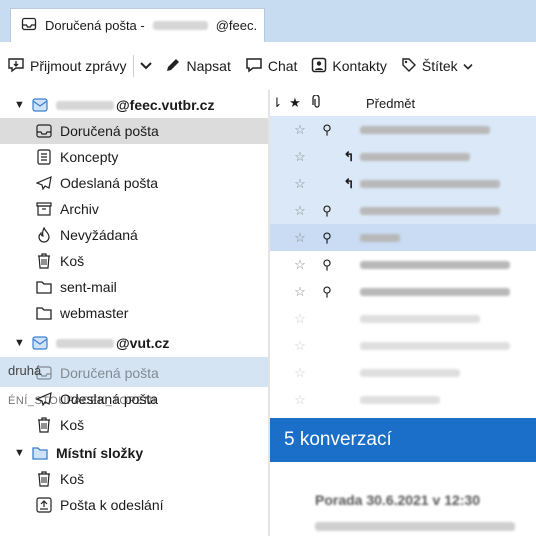 The height and width of the screenshot is (536, 536). I want to click on get-mail-button: Přijmout zprávy, so click(66, 66).